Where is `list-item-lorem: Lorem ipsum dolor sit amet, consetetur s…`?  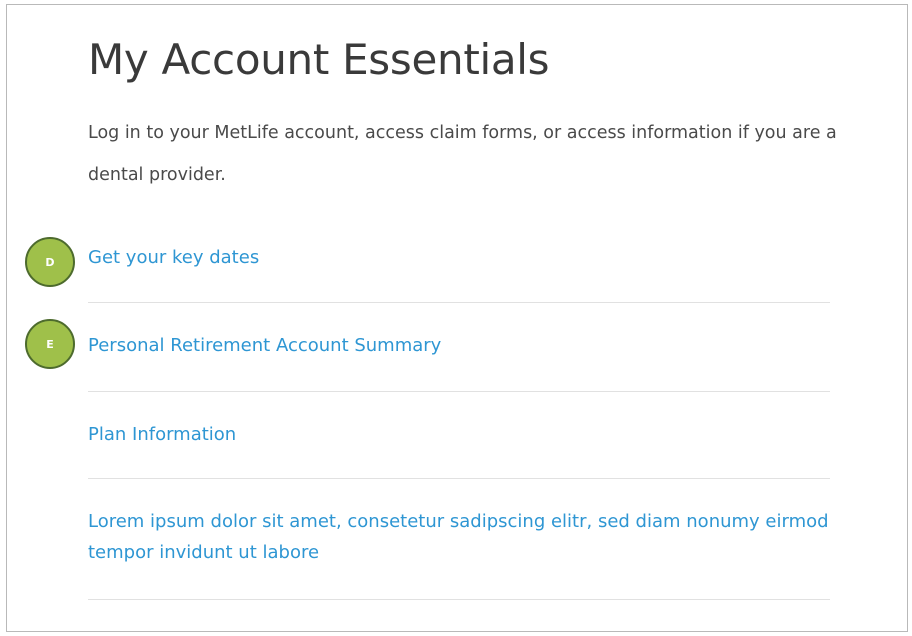 list-item-lorem: Lorem ipsum dolor sit amet, consetetur s… is located at coordinates (459, 553).